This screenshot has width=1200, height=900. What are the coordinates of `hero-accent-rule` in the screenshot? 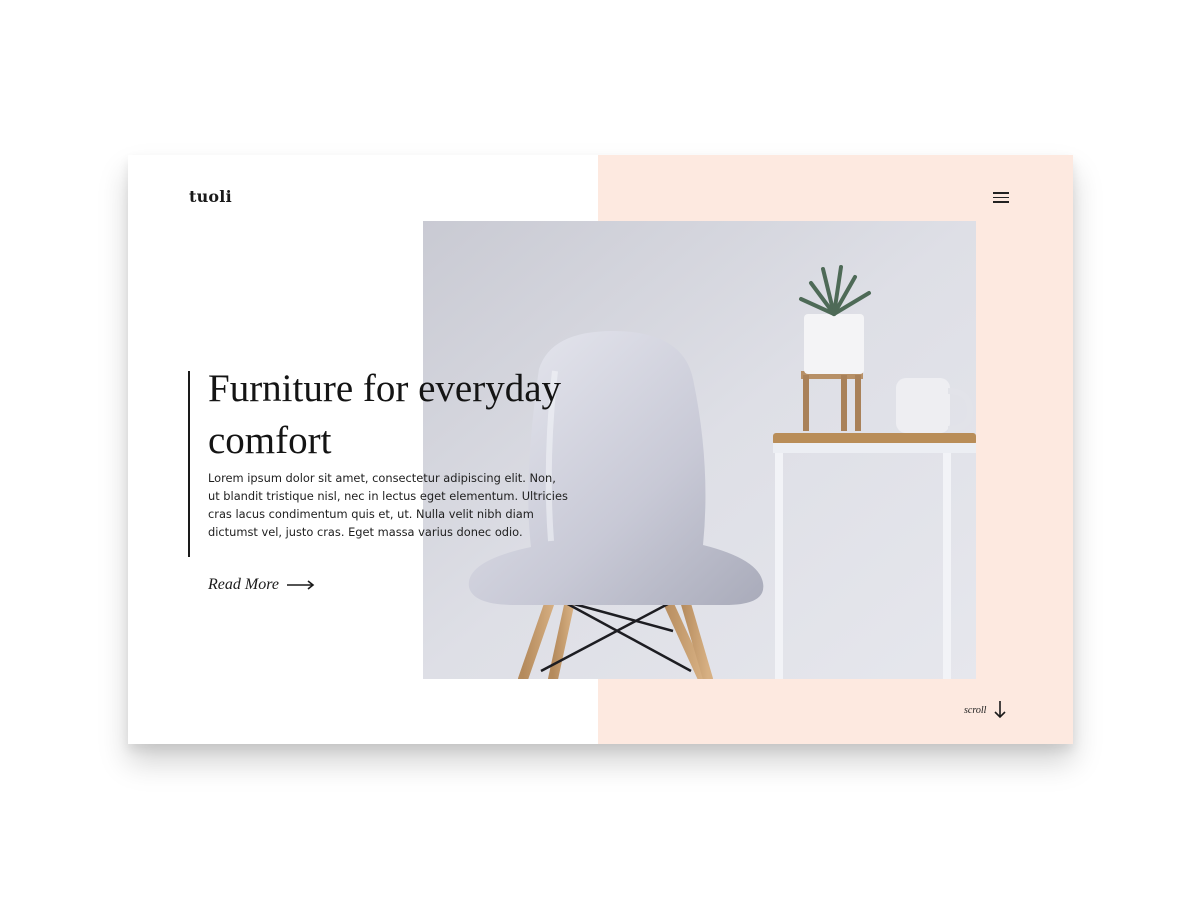 It's located at (189, 464).